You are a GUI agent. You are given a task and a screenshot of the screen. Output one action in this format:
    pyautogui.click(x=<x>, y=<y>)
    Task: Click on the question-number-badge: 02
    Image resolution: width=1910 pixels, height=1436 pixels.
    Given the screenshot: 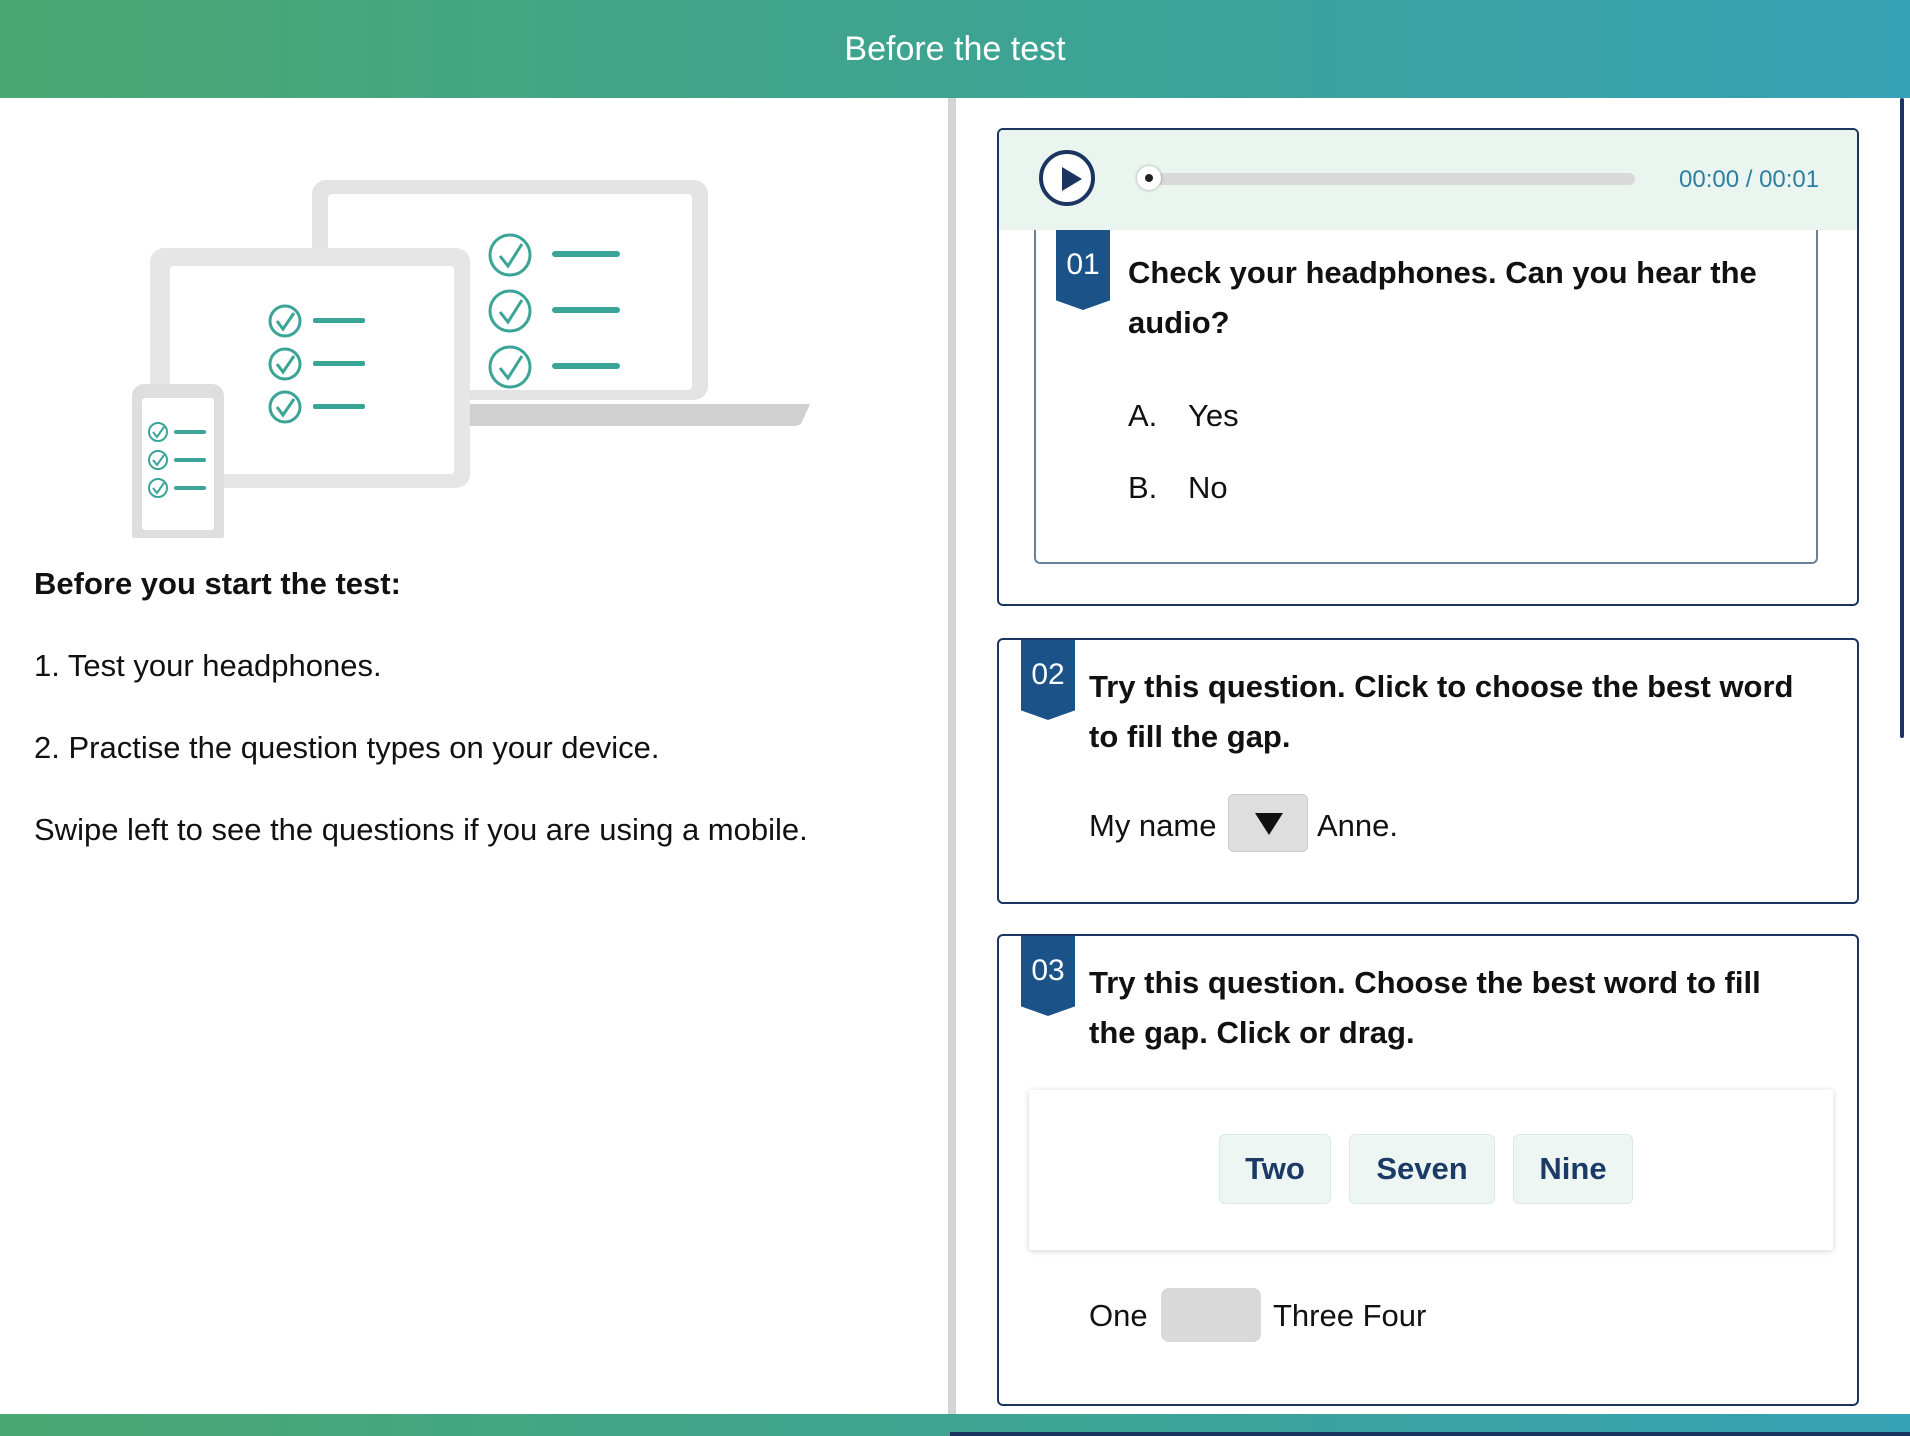 What is the action you would take?
    pyautogui.click(x=1048, y=680)
    